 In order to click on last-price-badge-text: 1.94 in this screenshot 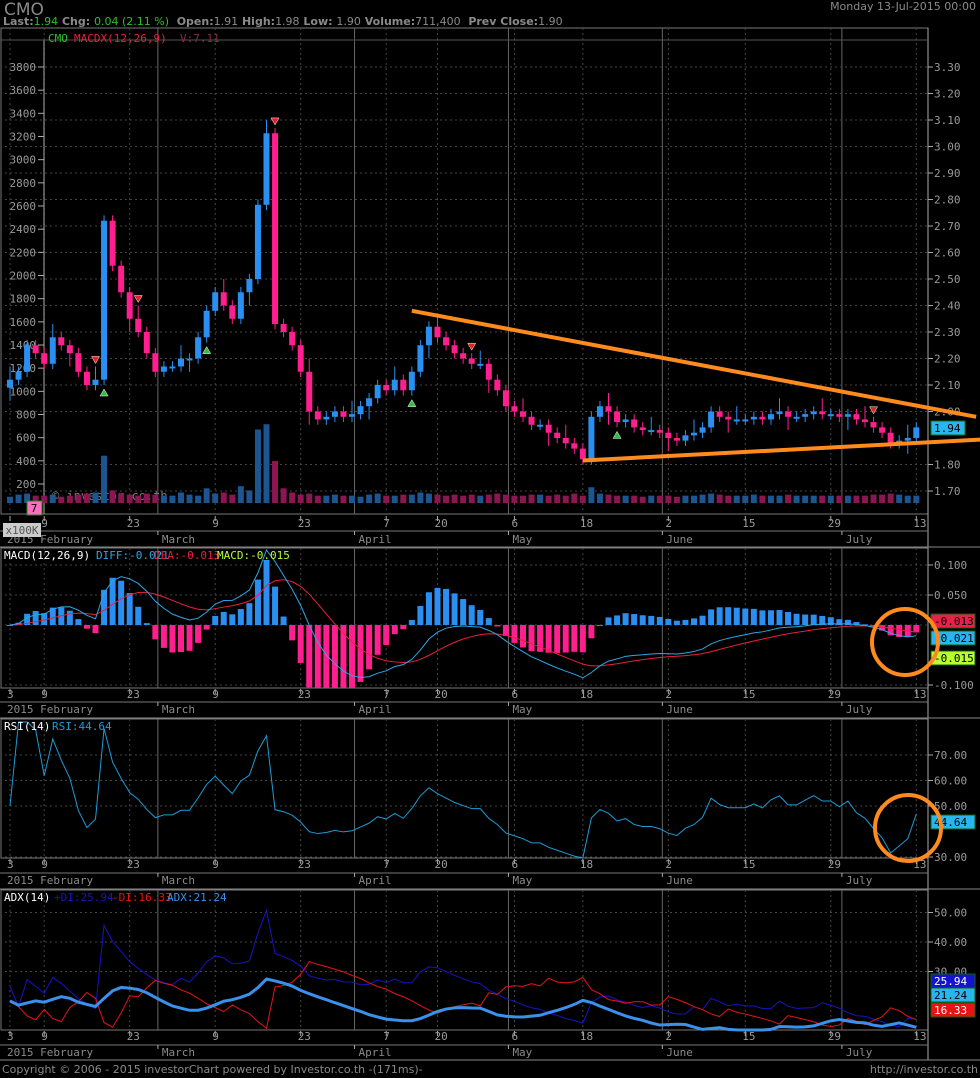, I will do `click(947, 428)`.